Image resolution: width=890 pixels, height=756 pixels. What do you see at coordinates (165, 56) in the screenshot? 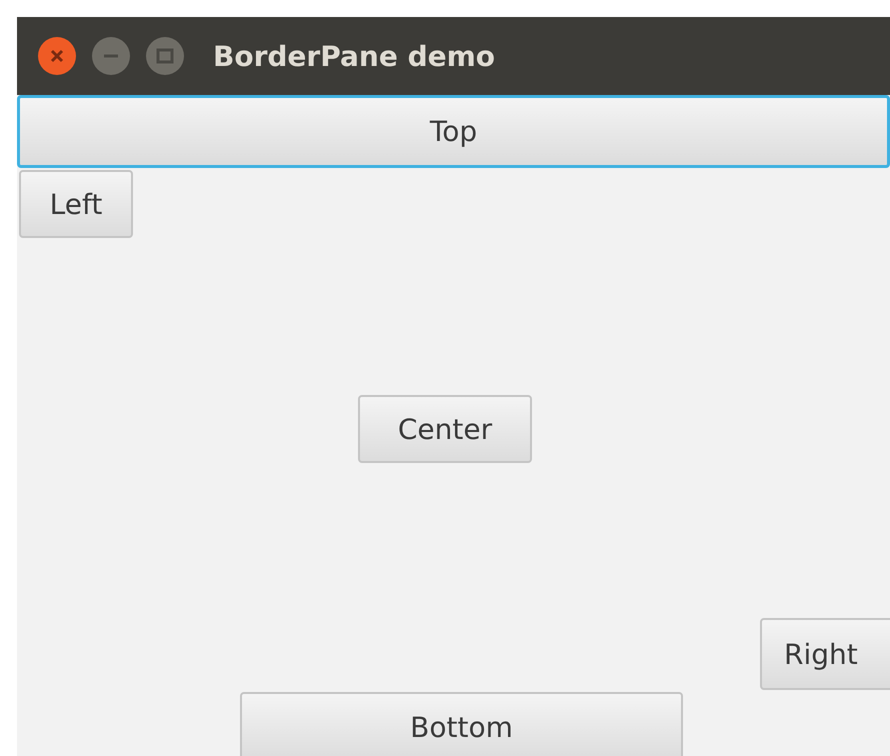
I see `maximize-icon` at bounding box center [165, 56].